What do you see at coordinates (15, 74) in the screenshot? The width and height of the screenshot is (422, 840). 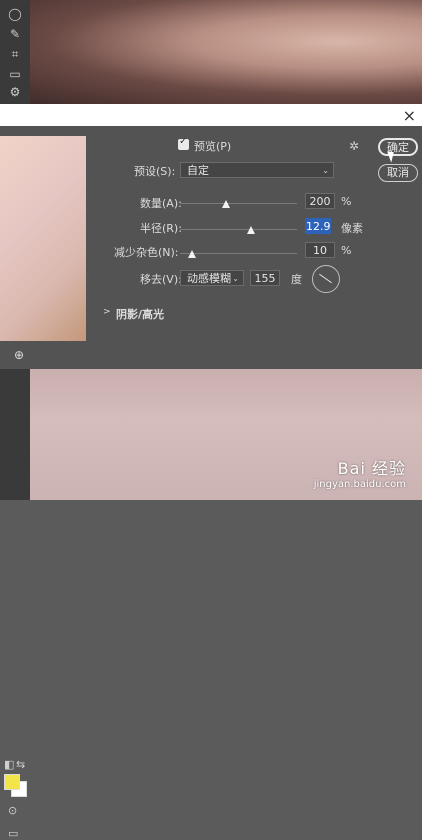 I see `ruler-icon: ▭` at bounding box center [15, 74].